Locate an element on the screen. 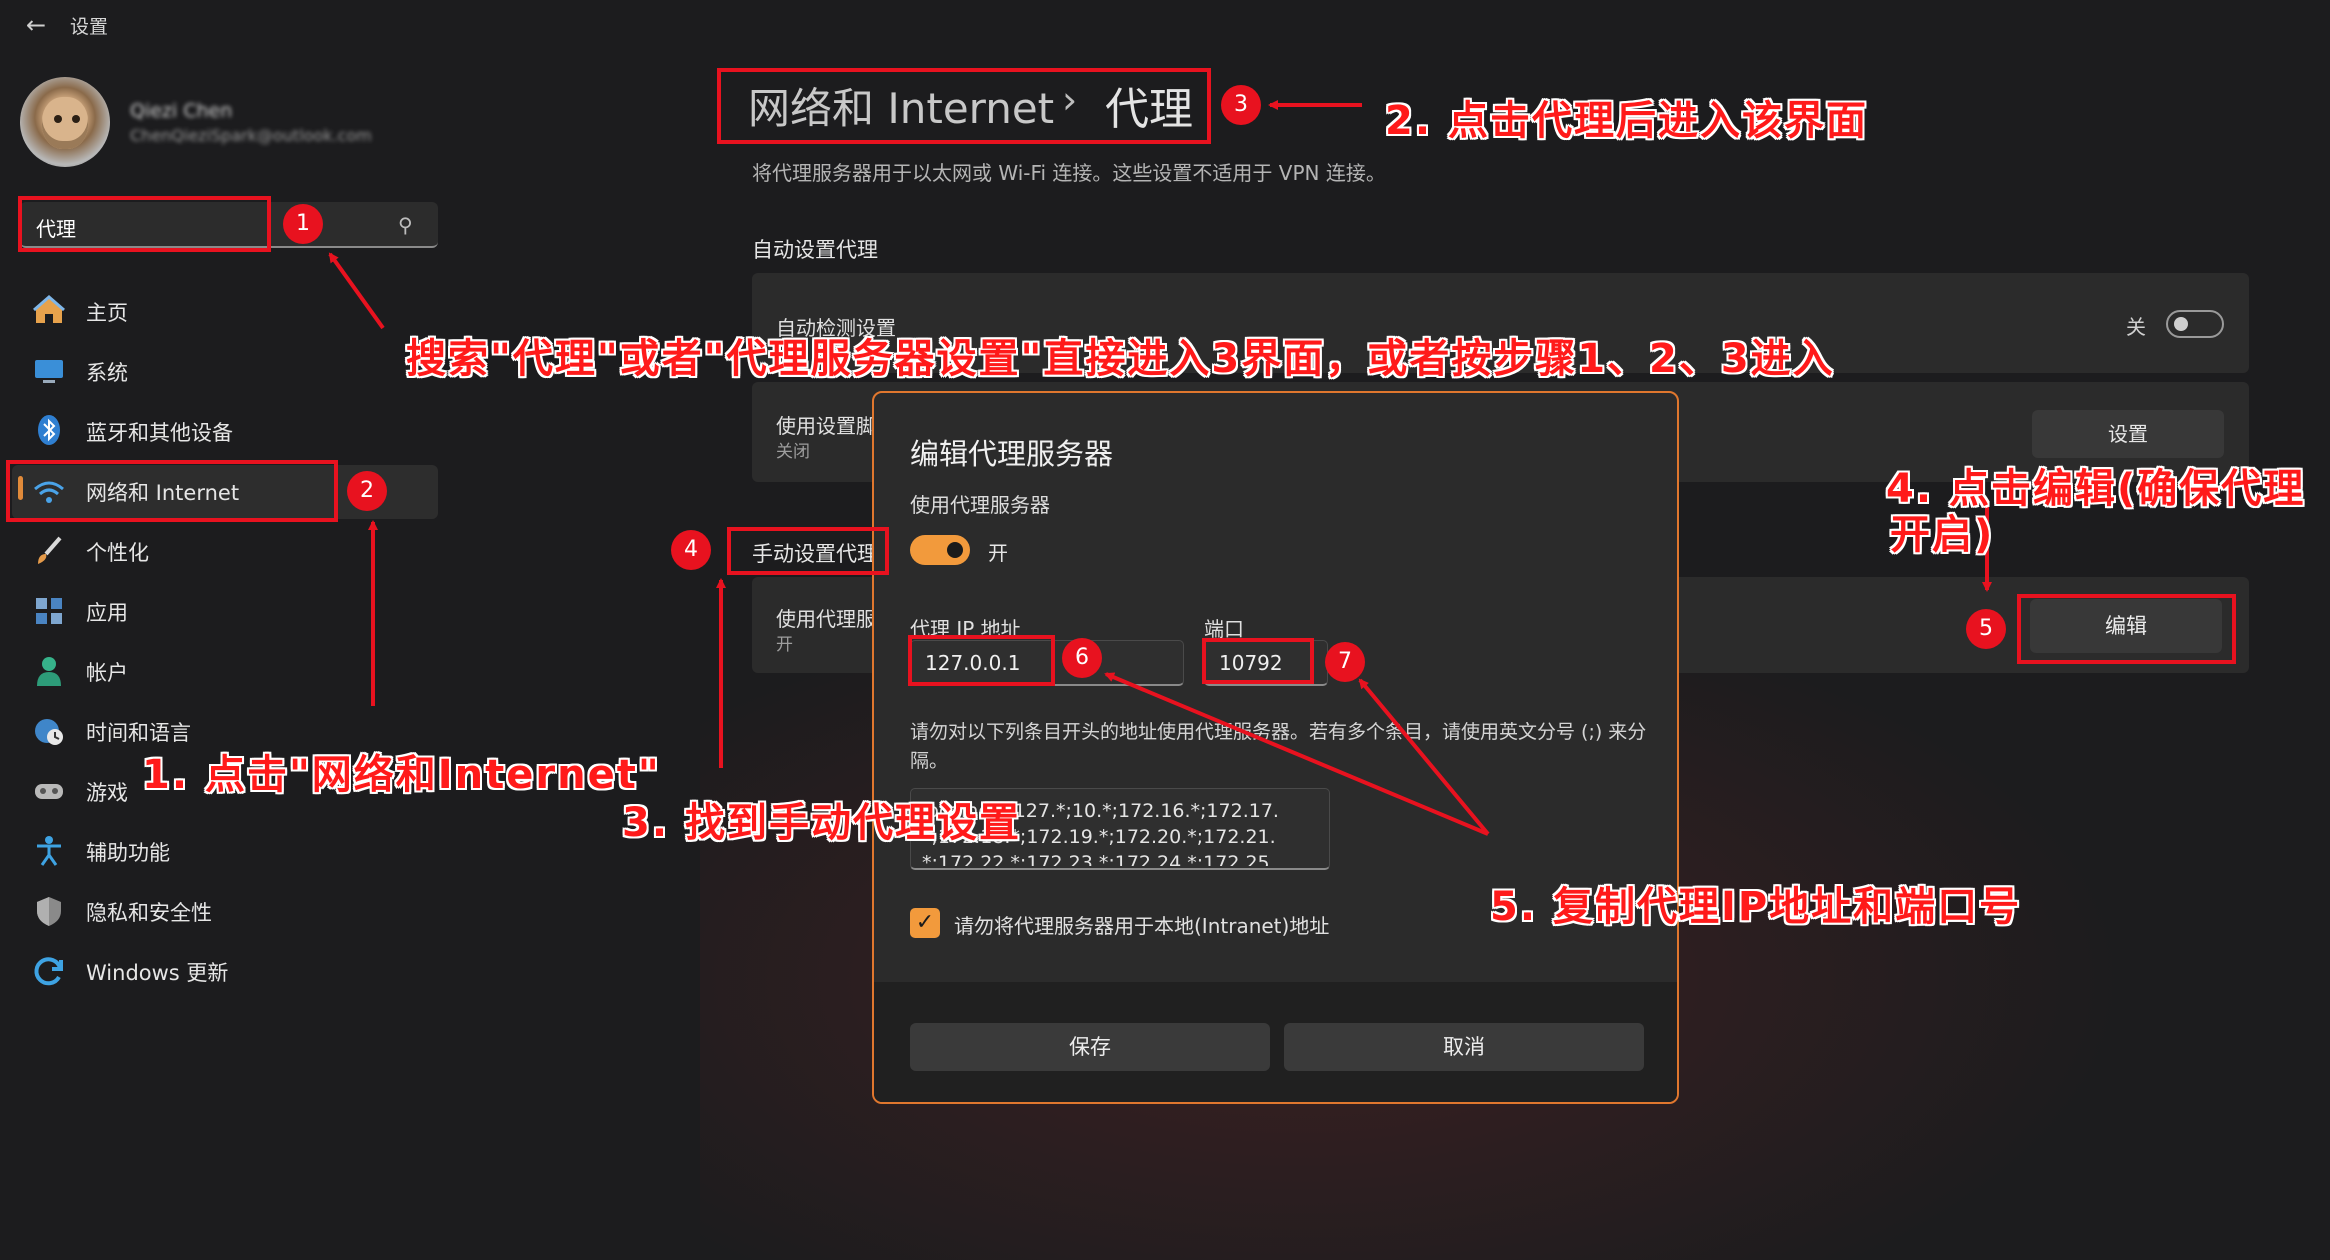 The width and height of the screenshot is (2330, 1260). note-step-4-line2: 开启) is located at coordinates (1942, 535).